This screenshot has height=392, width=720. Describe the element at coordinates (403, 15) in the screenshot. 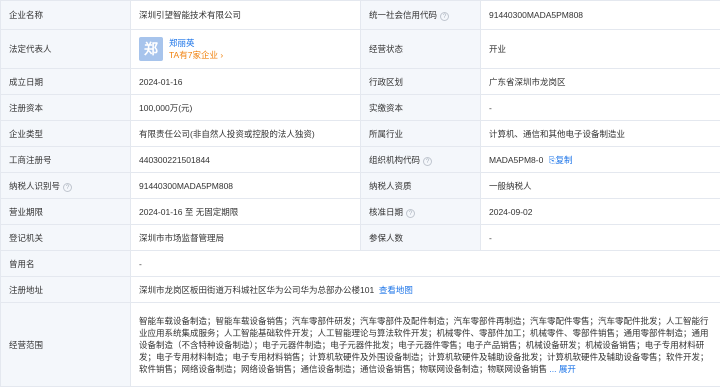

I see `label-text: 统一社会信用代码` at that location.